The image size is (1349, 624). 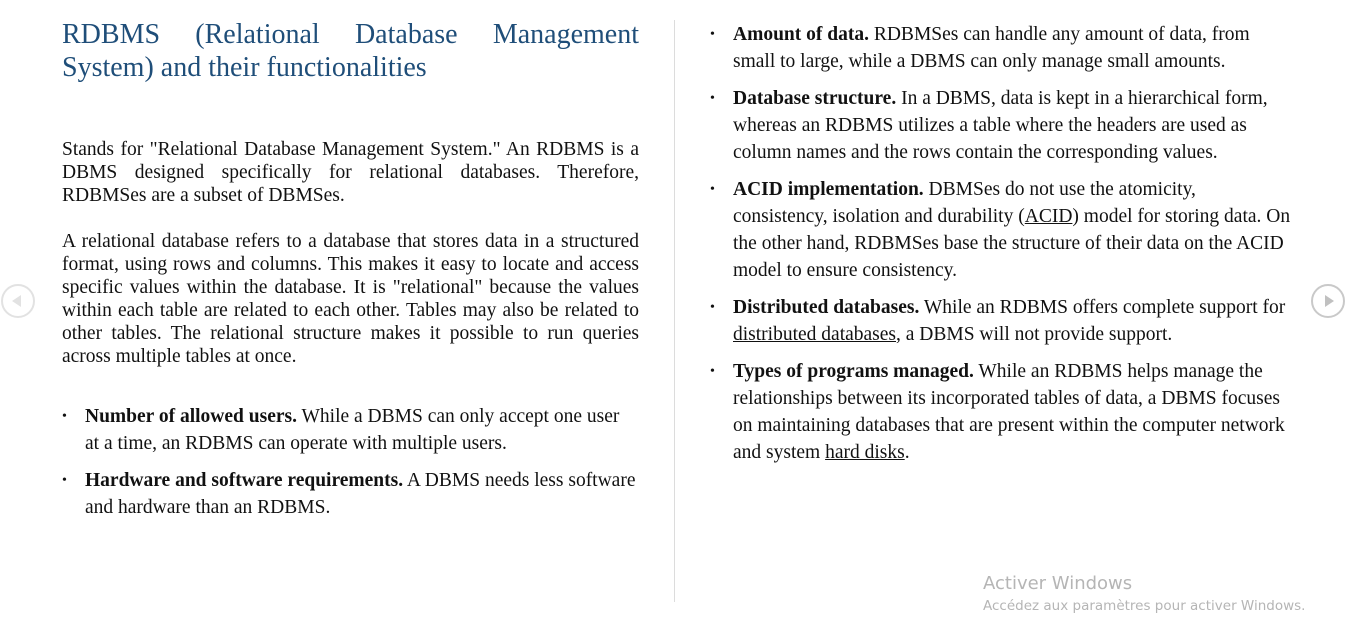 I want to click on list-item-term: ACID implementation., so click(x=828, y=189).